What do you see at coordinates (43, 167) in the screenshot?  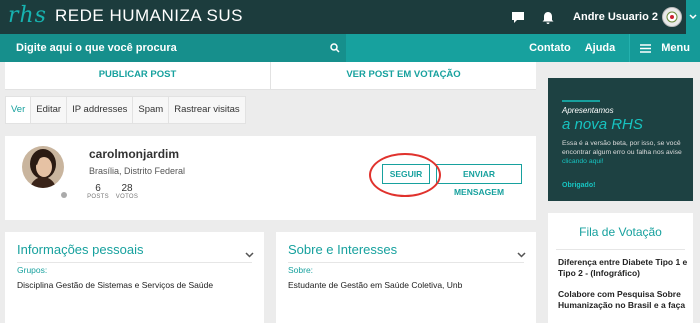 I see `profile-photo` at bounding box center [43, 167].